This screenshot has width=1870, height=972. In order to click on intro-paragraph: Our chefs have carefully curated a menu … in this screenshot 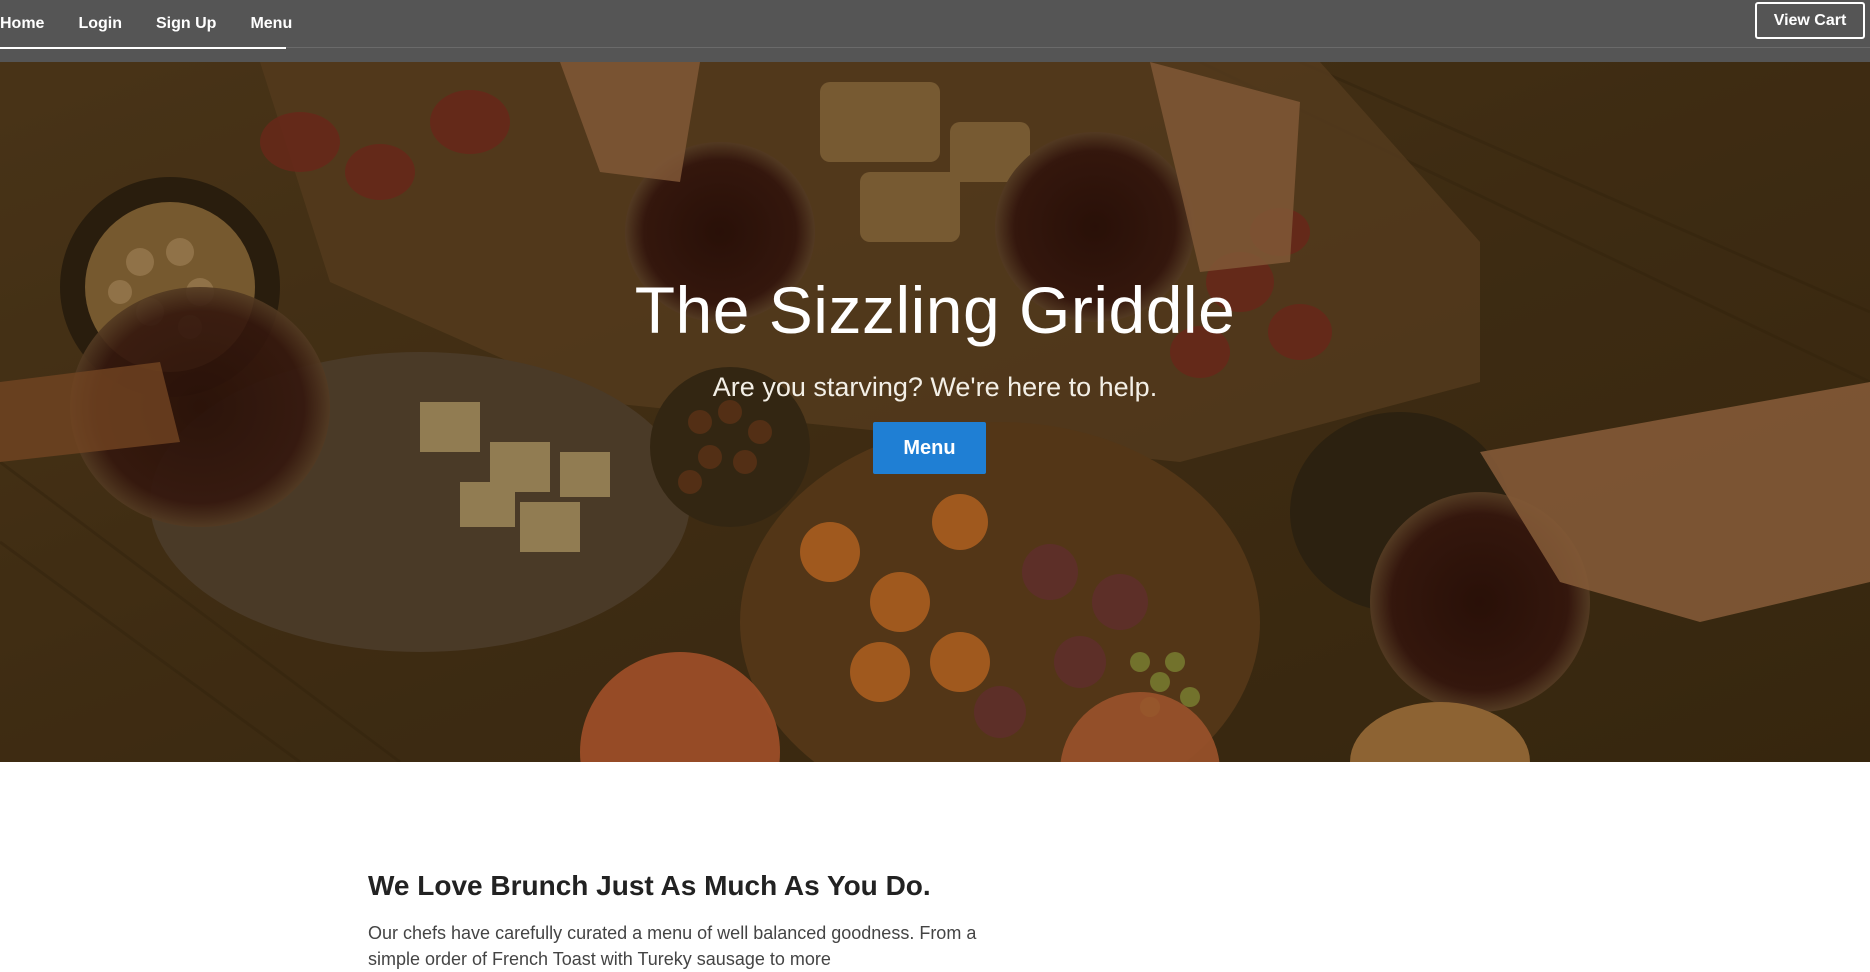, I will do `click(672, 946)`.